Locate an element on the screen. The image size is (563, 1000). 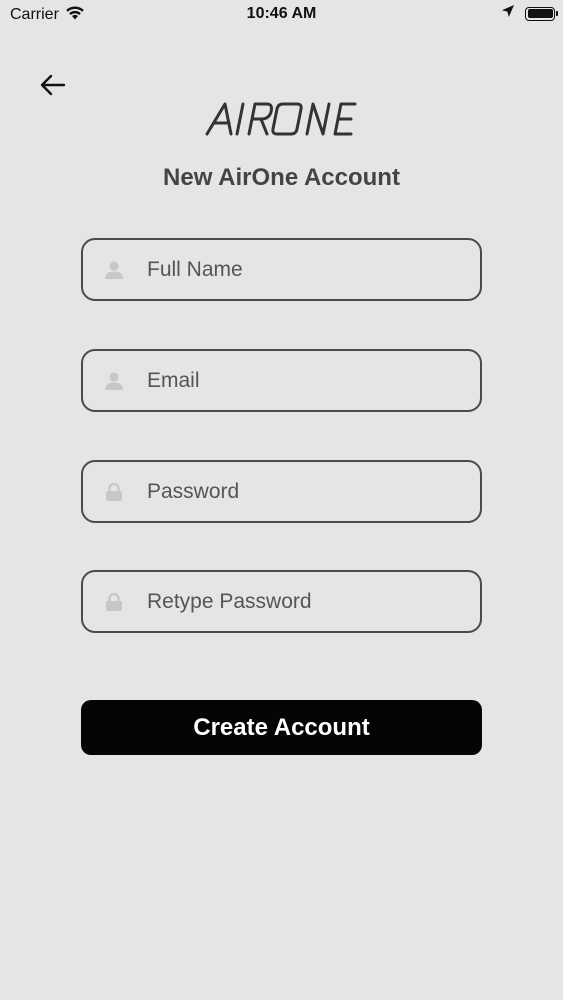
status-time: 10:46 AM is located at coordinates (281, 13).